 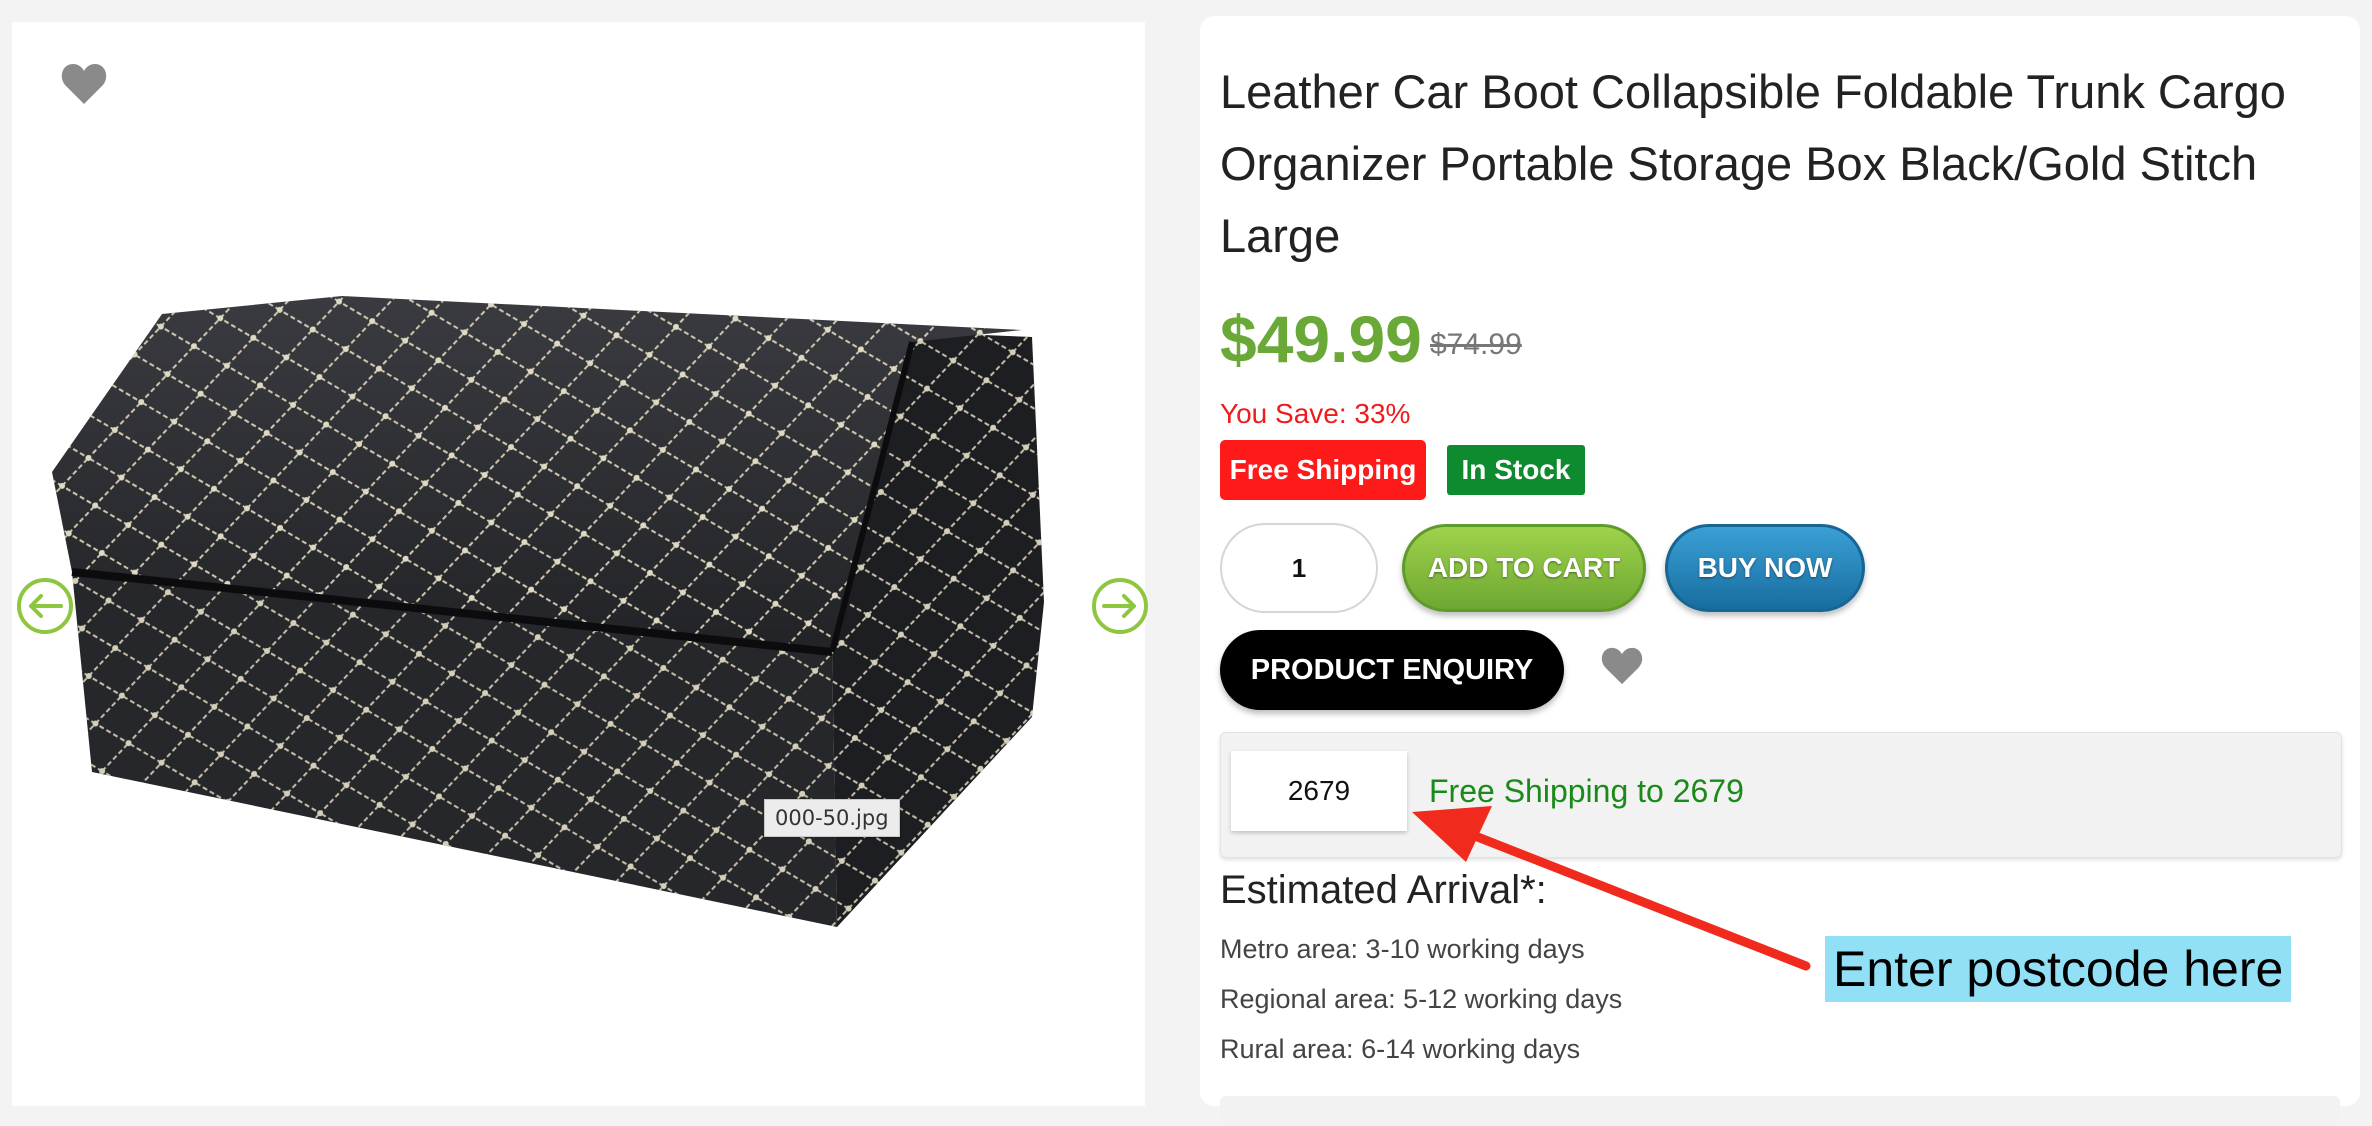 I want to click on next-section, so click(x=1780, y=1111).